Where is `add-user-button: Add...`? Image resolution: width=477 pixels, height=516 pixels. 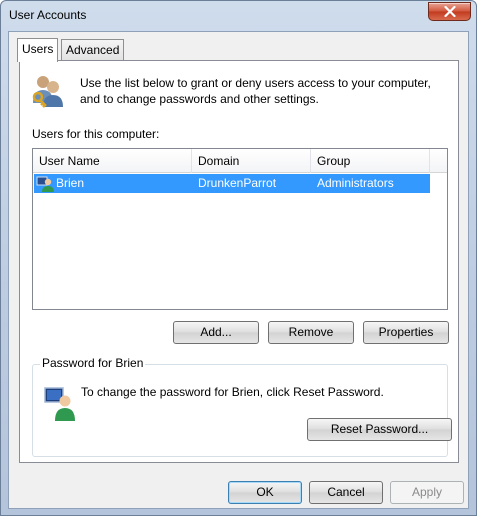 add-user-button: Add... is located at coordinates (216, 332).